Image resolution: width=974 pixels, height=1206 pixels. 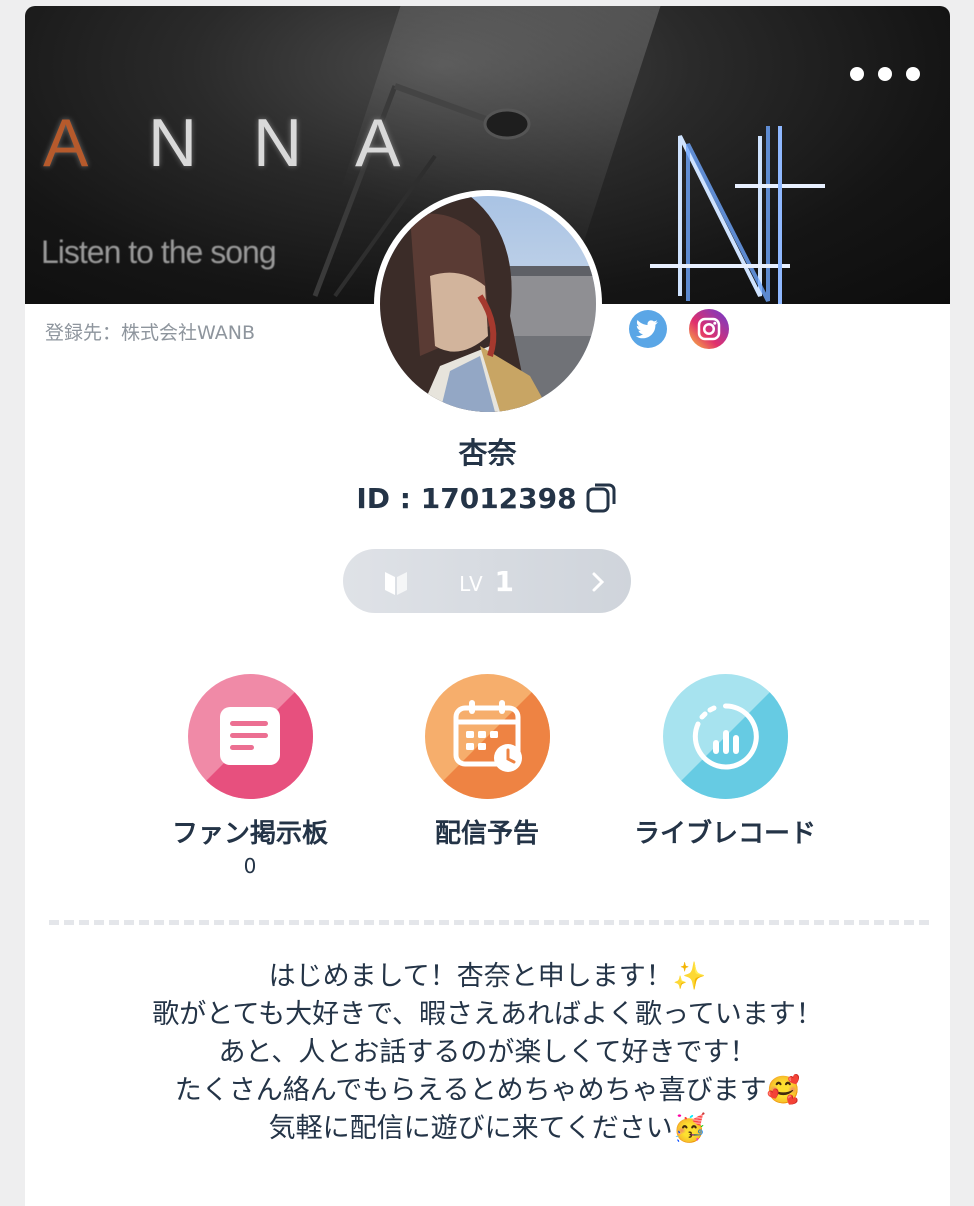 I want to click on avatar-photo, so click(x=488, y=304).